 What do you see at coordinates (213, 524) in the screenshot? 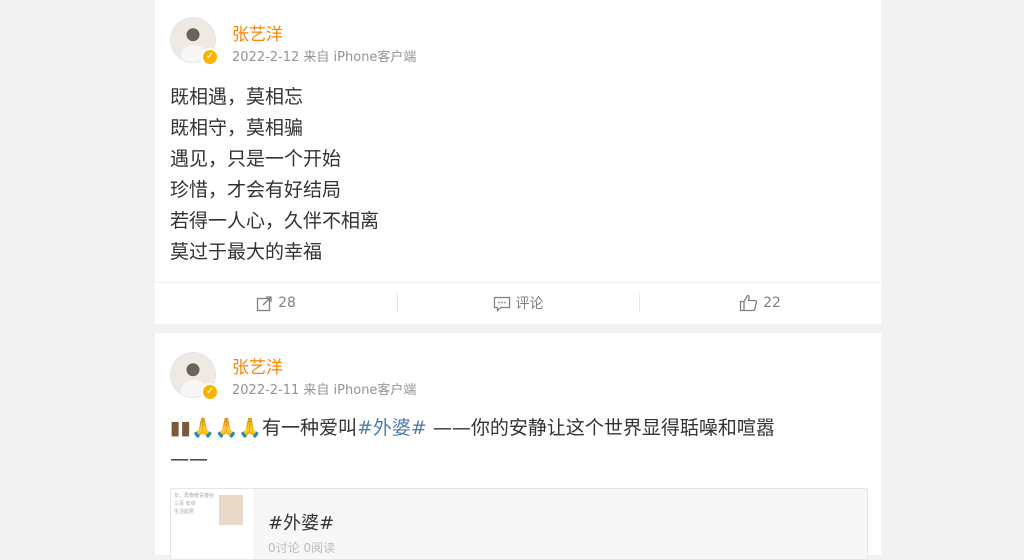
I see `topic-thumbnail: 友，再春暖青春给 三百 安卓 生活起居` at bounding box center [213, 524].